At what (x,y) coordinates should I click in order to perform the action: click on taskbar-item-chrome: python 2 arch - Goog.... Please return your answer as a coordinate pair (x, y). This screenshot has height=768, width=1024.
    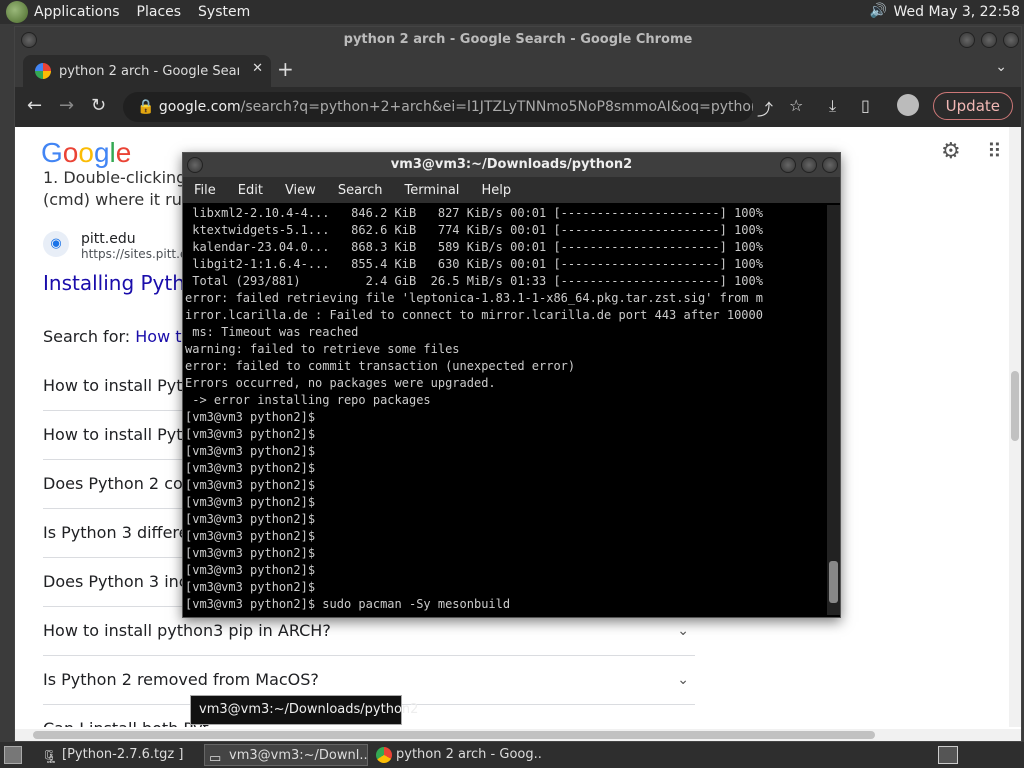
    Looking at the image, I should click on (457, 755).